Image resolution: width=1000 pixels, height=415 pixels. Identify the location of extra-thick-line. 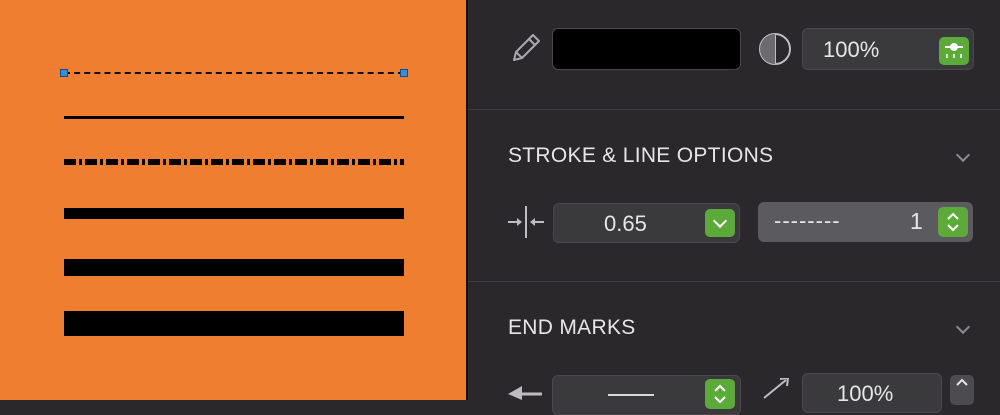
(234, 323).